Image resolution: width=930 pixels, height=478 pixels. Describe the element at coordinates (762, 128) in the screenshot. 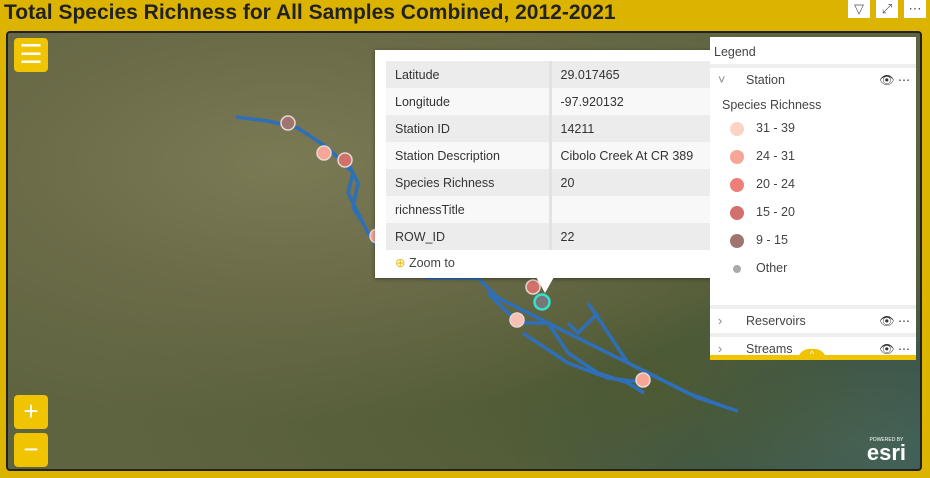

I see `legend-class-item: 31 - 39` at that location.